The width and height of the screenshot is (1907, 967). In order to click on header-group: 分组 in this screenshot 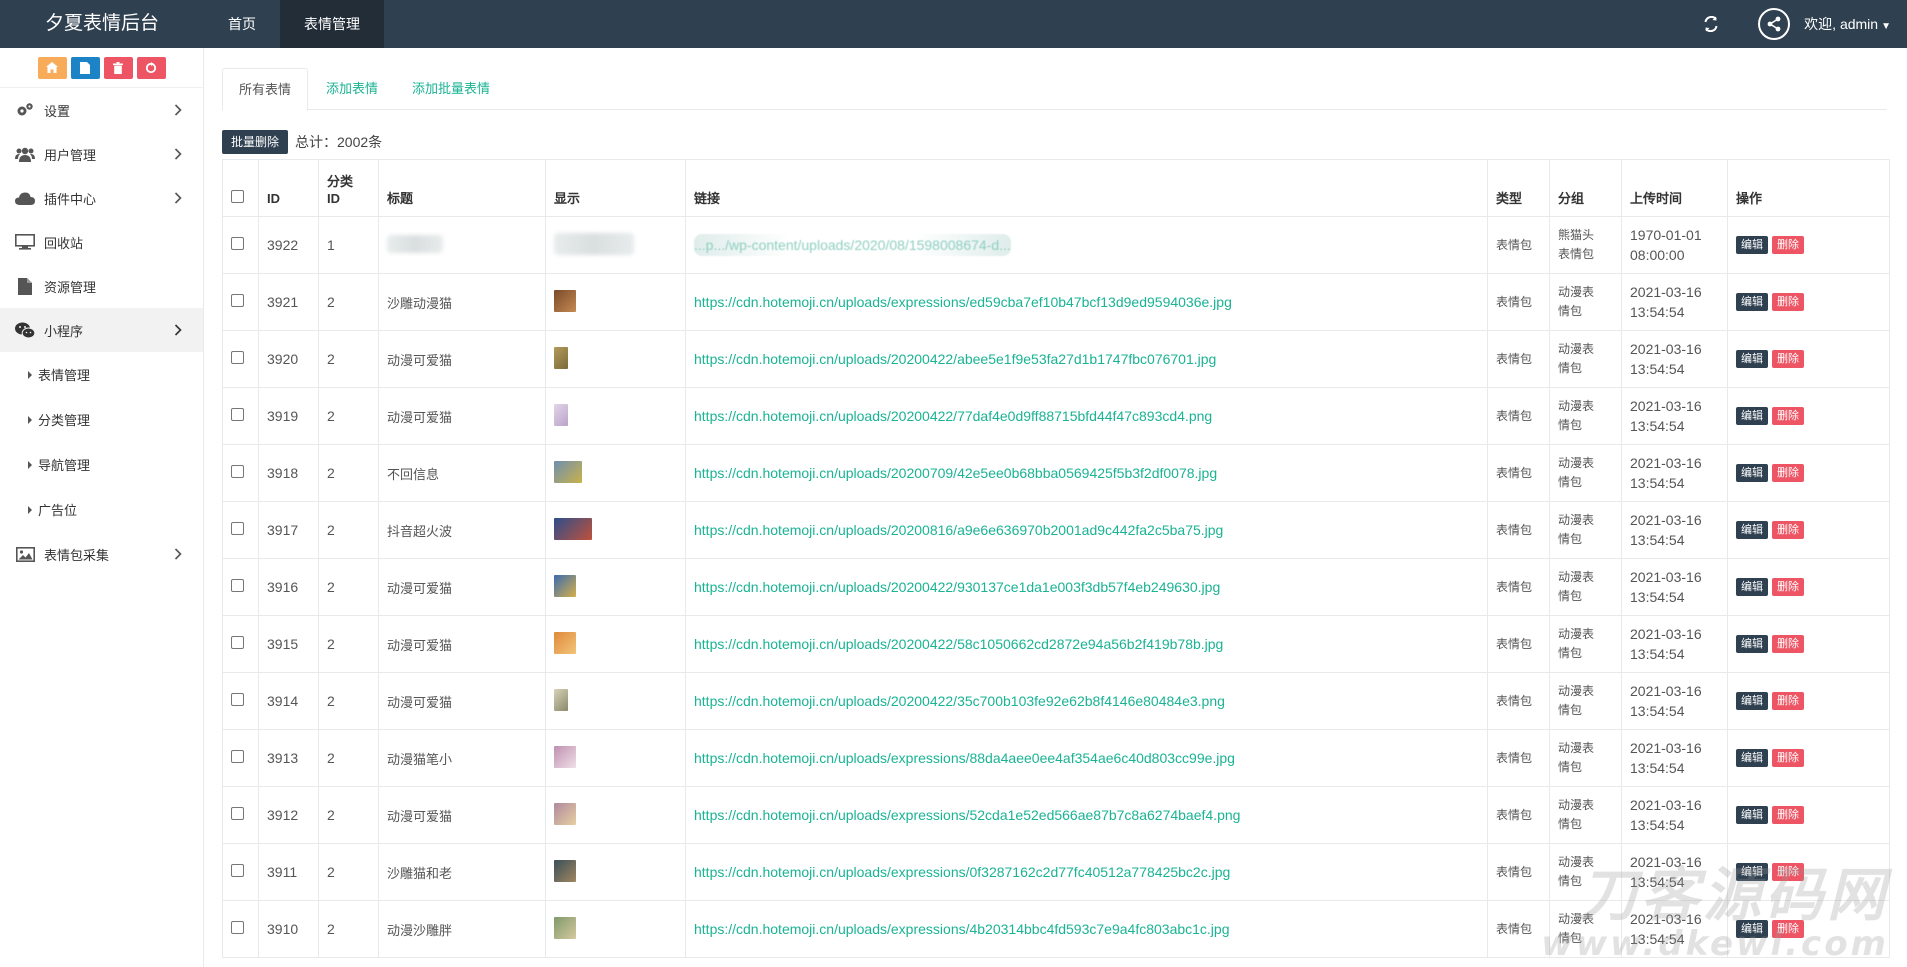, I will do `click(1585, 188)`.